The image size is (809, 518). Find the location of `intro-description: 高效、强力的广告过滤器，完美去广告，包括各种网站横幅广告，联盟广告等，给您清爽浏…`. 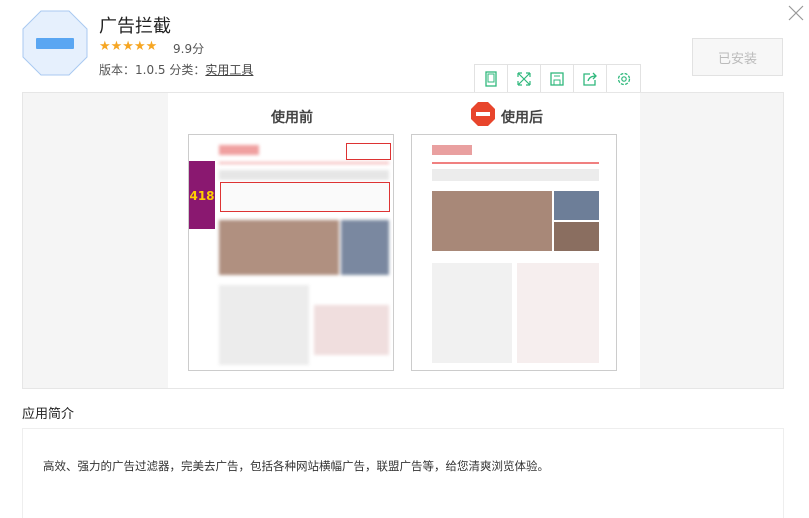

intro-description: 高效、强力的广告过滤器，完美去广告，包括各种网站横幅广告，联盟广告等，给您清爽浏… is located at coordinates (296, 466).